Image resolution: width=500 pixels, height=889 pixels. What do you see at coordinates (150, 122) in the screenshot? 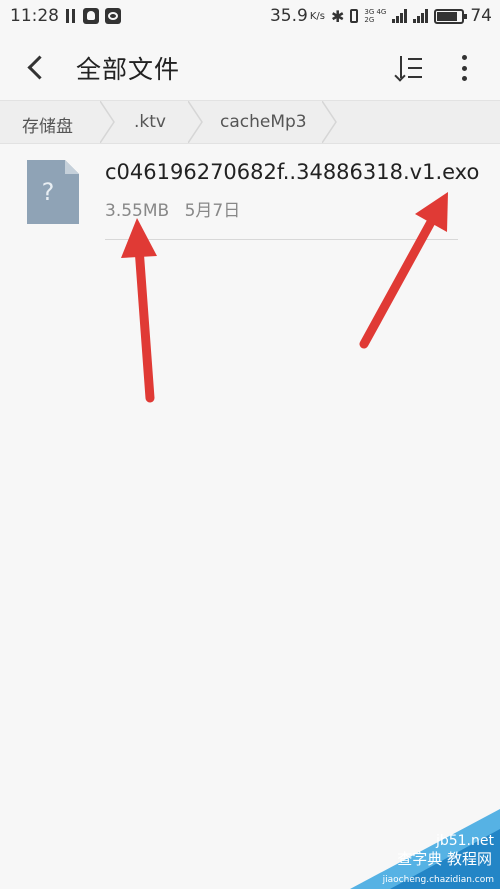
I see `breadcrumb-item-ktv: .ktv` at bounding box center [150, 122].